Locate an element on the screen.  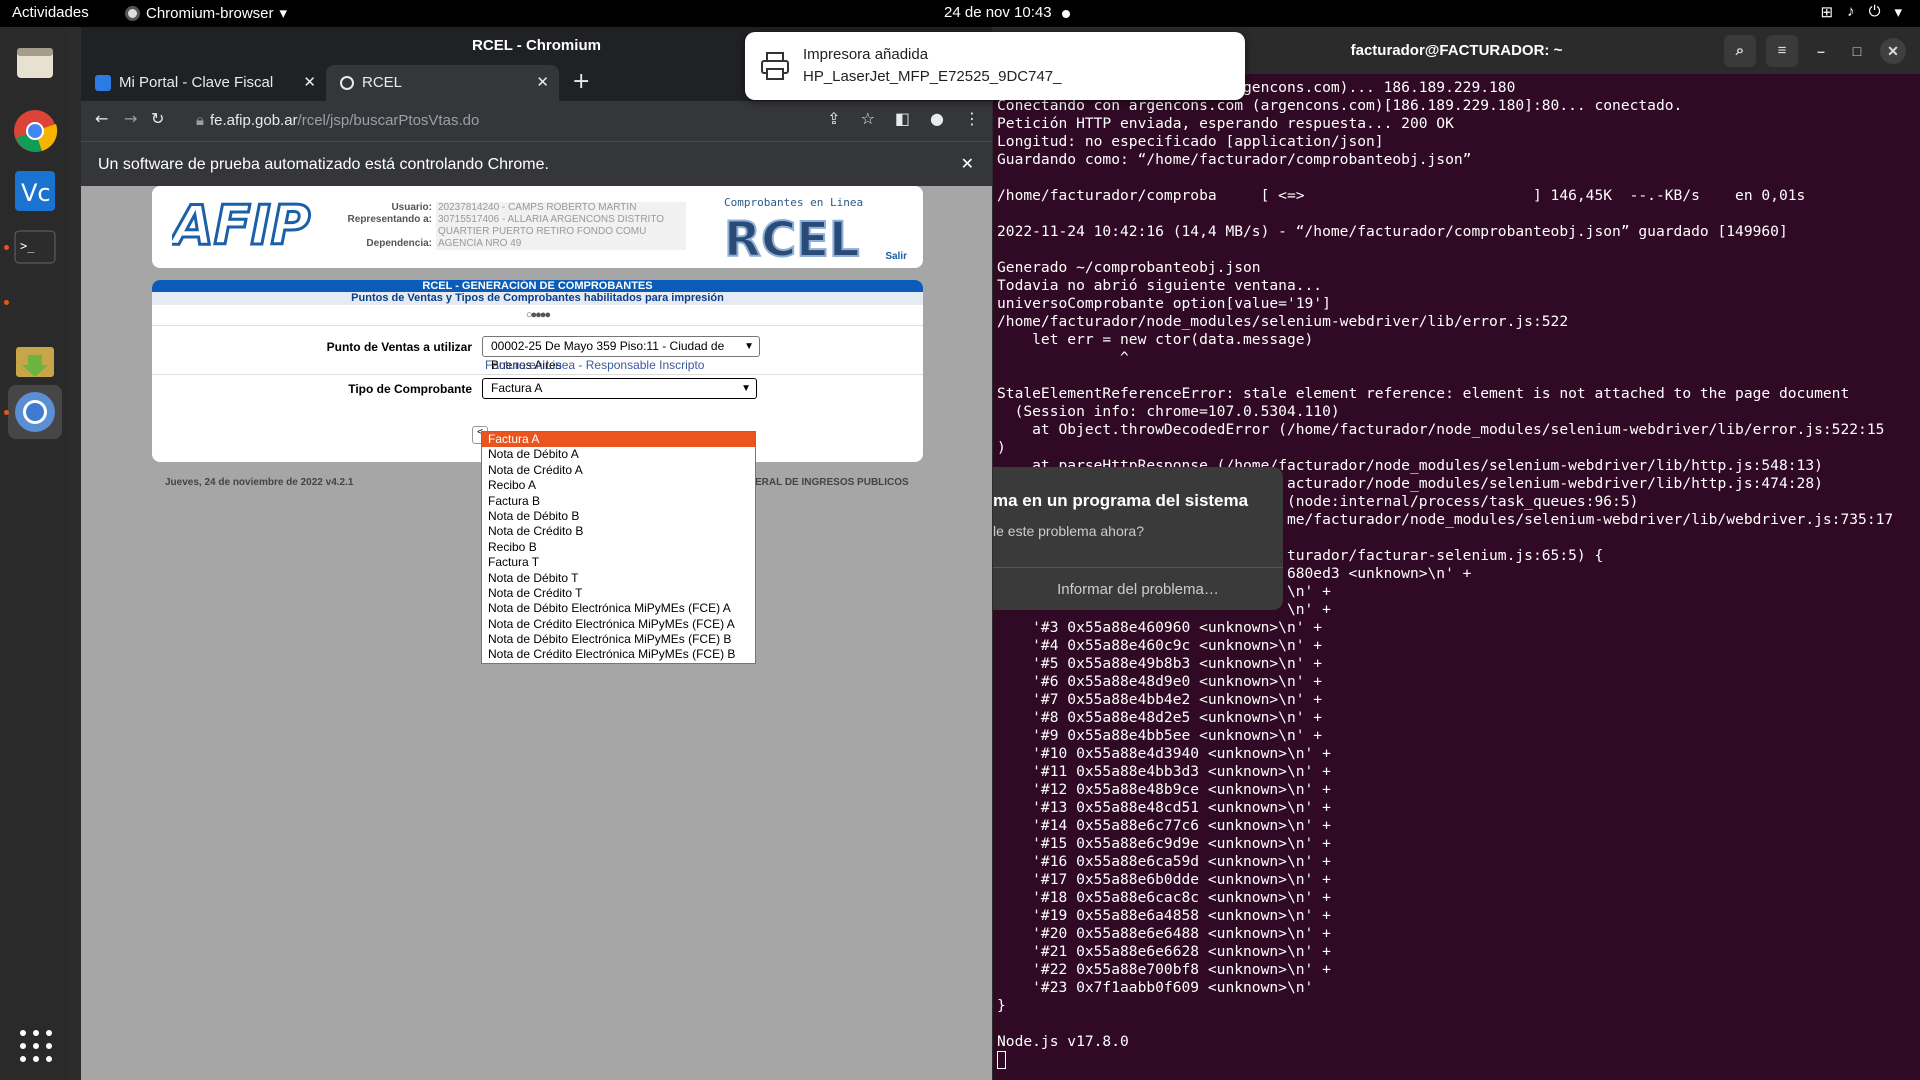
clock: 24 de nov 10:43 is located at coordinates (998, 12).